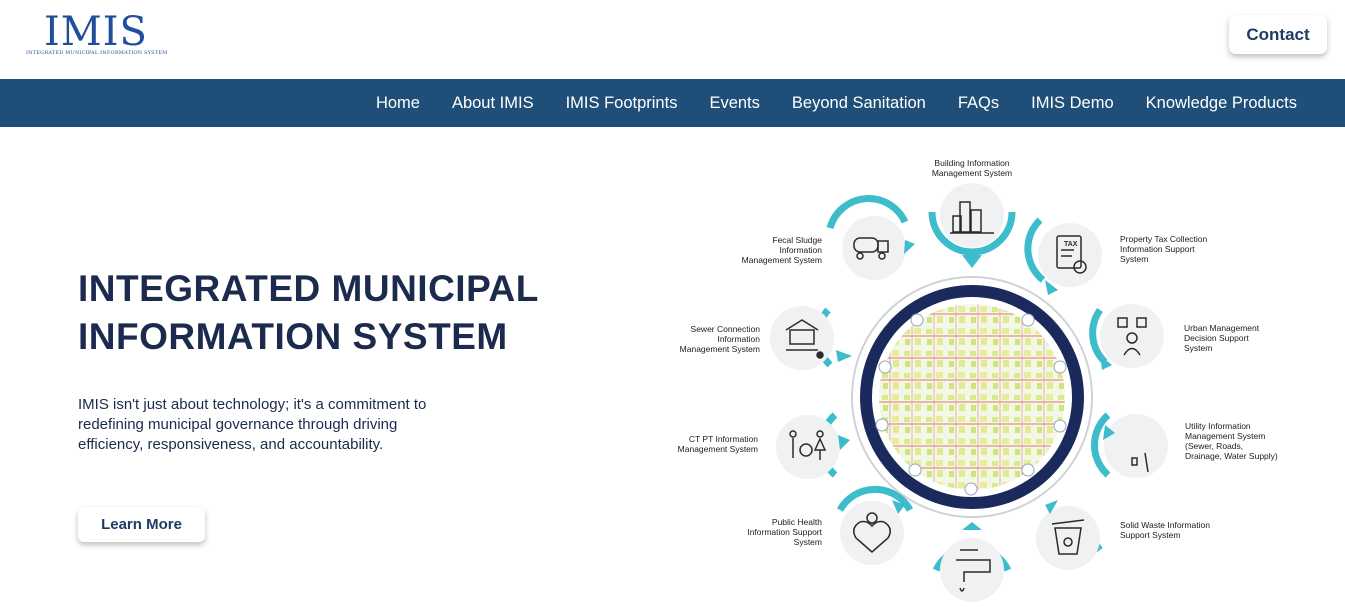  What do you see at coordinates (972, 225) in the screenshot?
I see `module-building` at bounding box center [972, 225].